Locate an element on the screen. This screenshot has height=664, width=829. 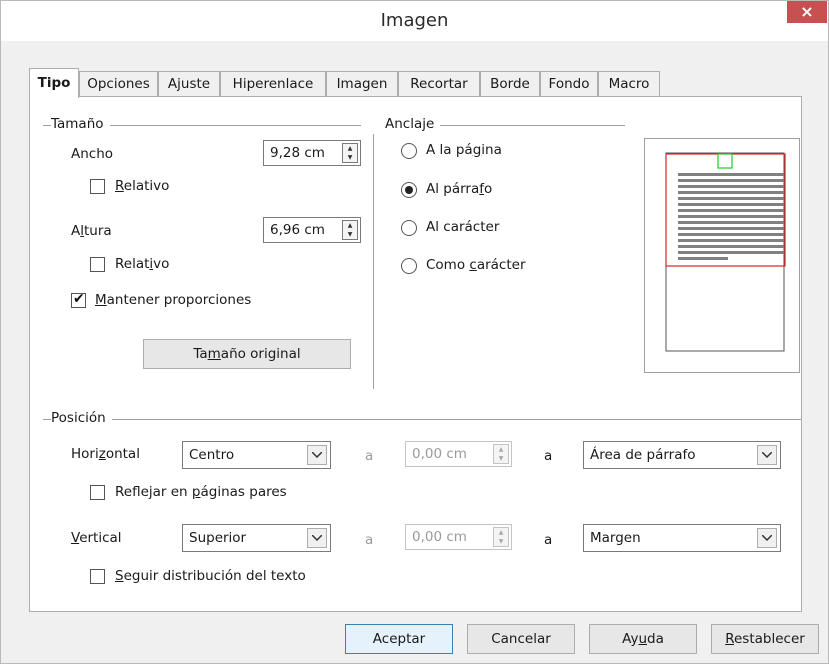
vertical-label: Vertical is located at coordinates (96, 538).